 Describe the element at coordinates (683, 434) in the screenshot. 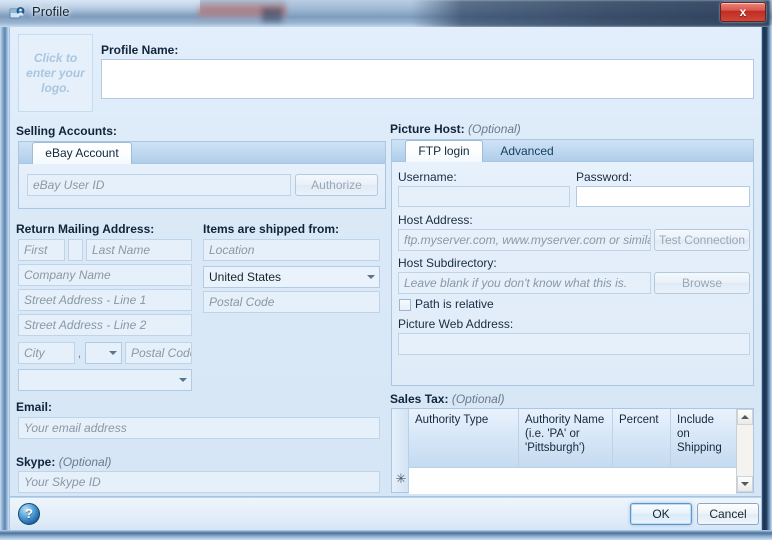

I see `column-header-include-l2: on` at that location.